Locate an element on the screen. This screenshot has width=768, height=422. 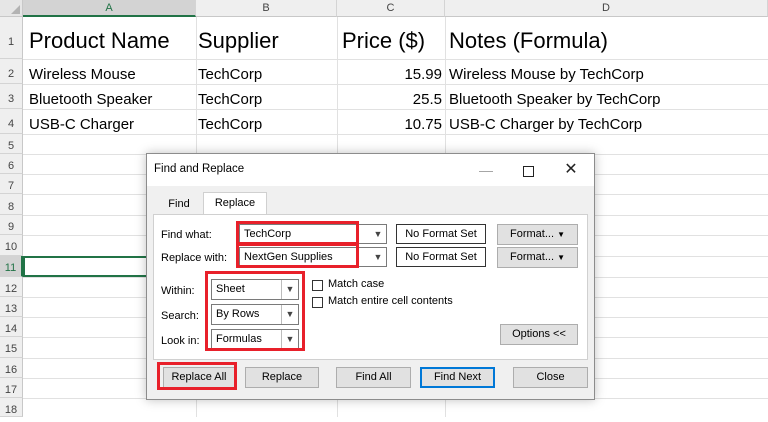
within-label: Within: is located at coordinates (178, 291).